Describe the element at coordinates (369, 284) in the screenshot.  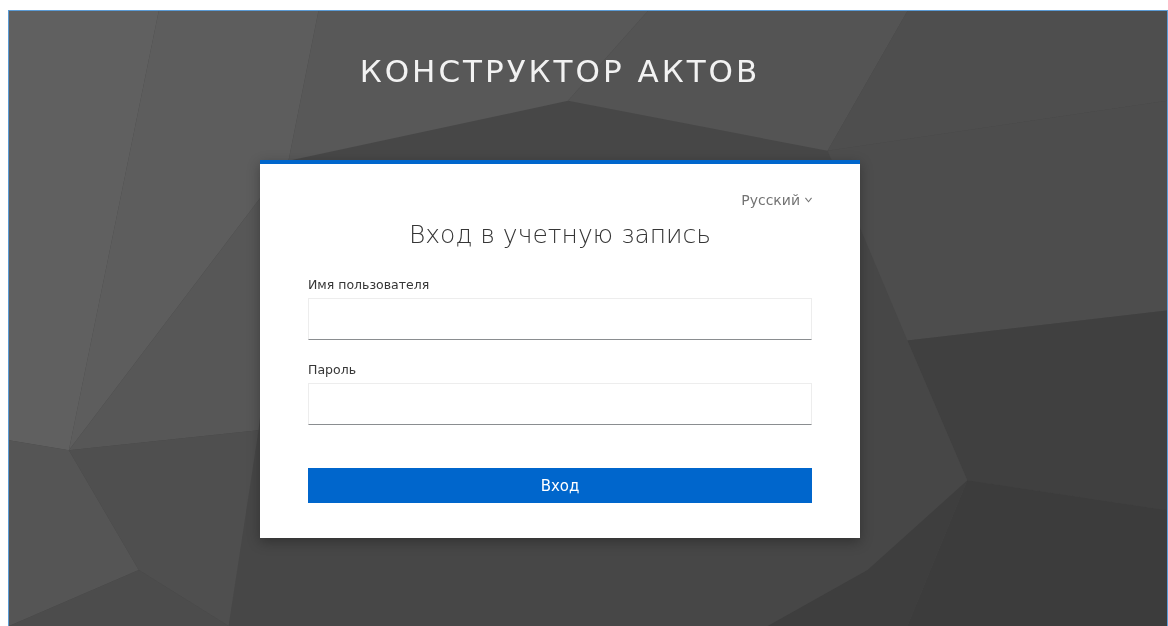
I see `field-label: Имя пользователя` at that location.